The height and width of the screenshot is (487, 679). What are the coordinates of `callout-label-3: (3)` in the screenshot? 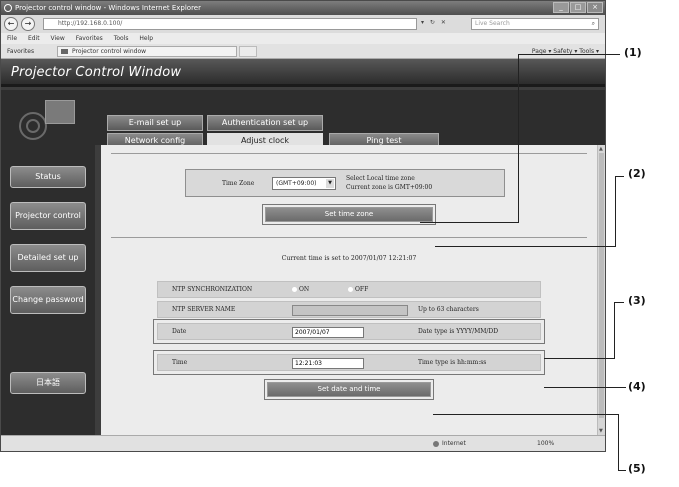 It's located at (637, 300).